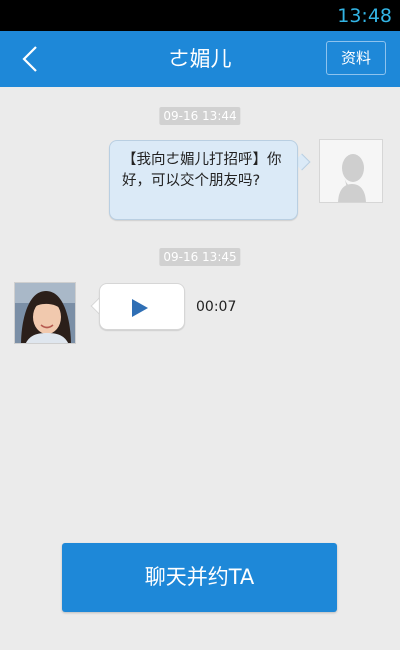 The width and height of the screenshot is (400, 650). I want to click on title-bar: ㄜ媚儿 资料, so click(200, 59).